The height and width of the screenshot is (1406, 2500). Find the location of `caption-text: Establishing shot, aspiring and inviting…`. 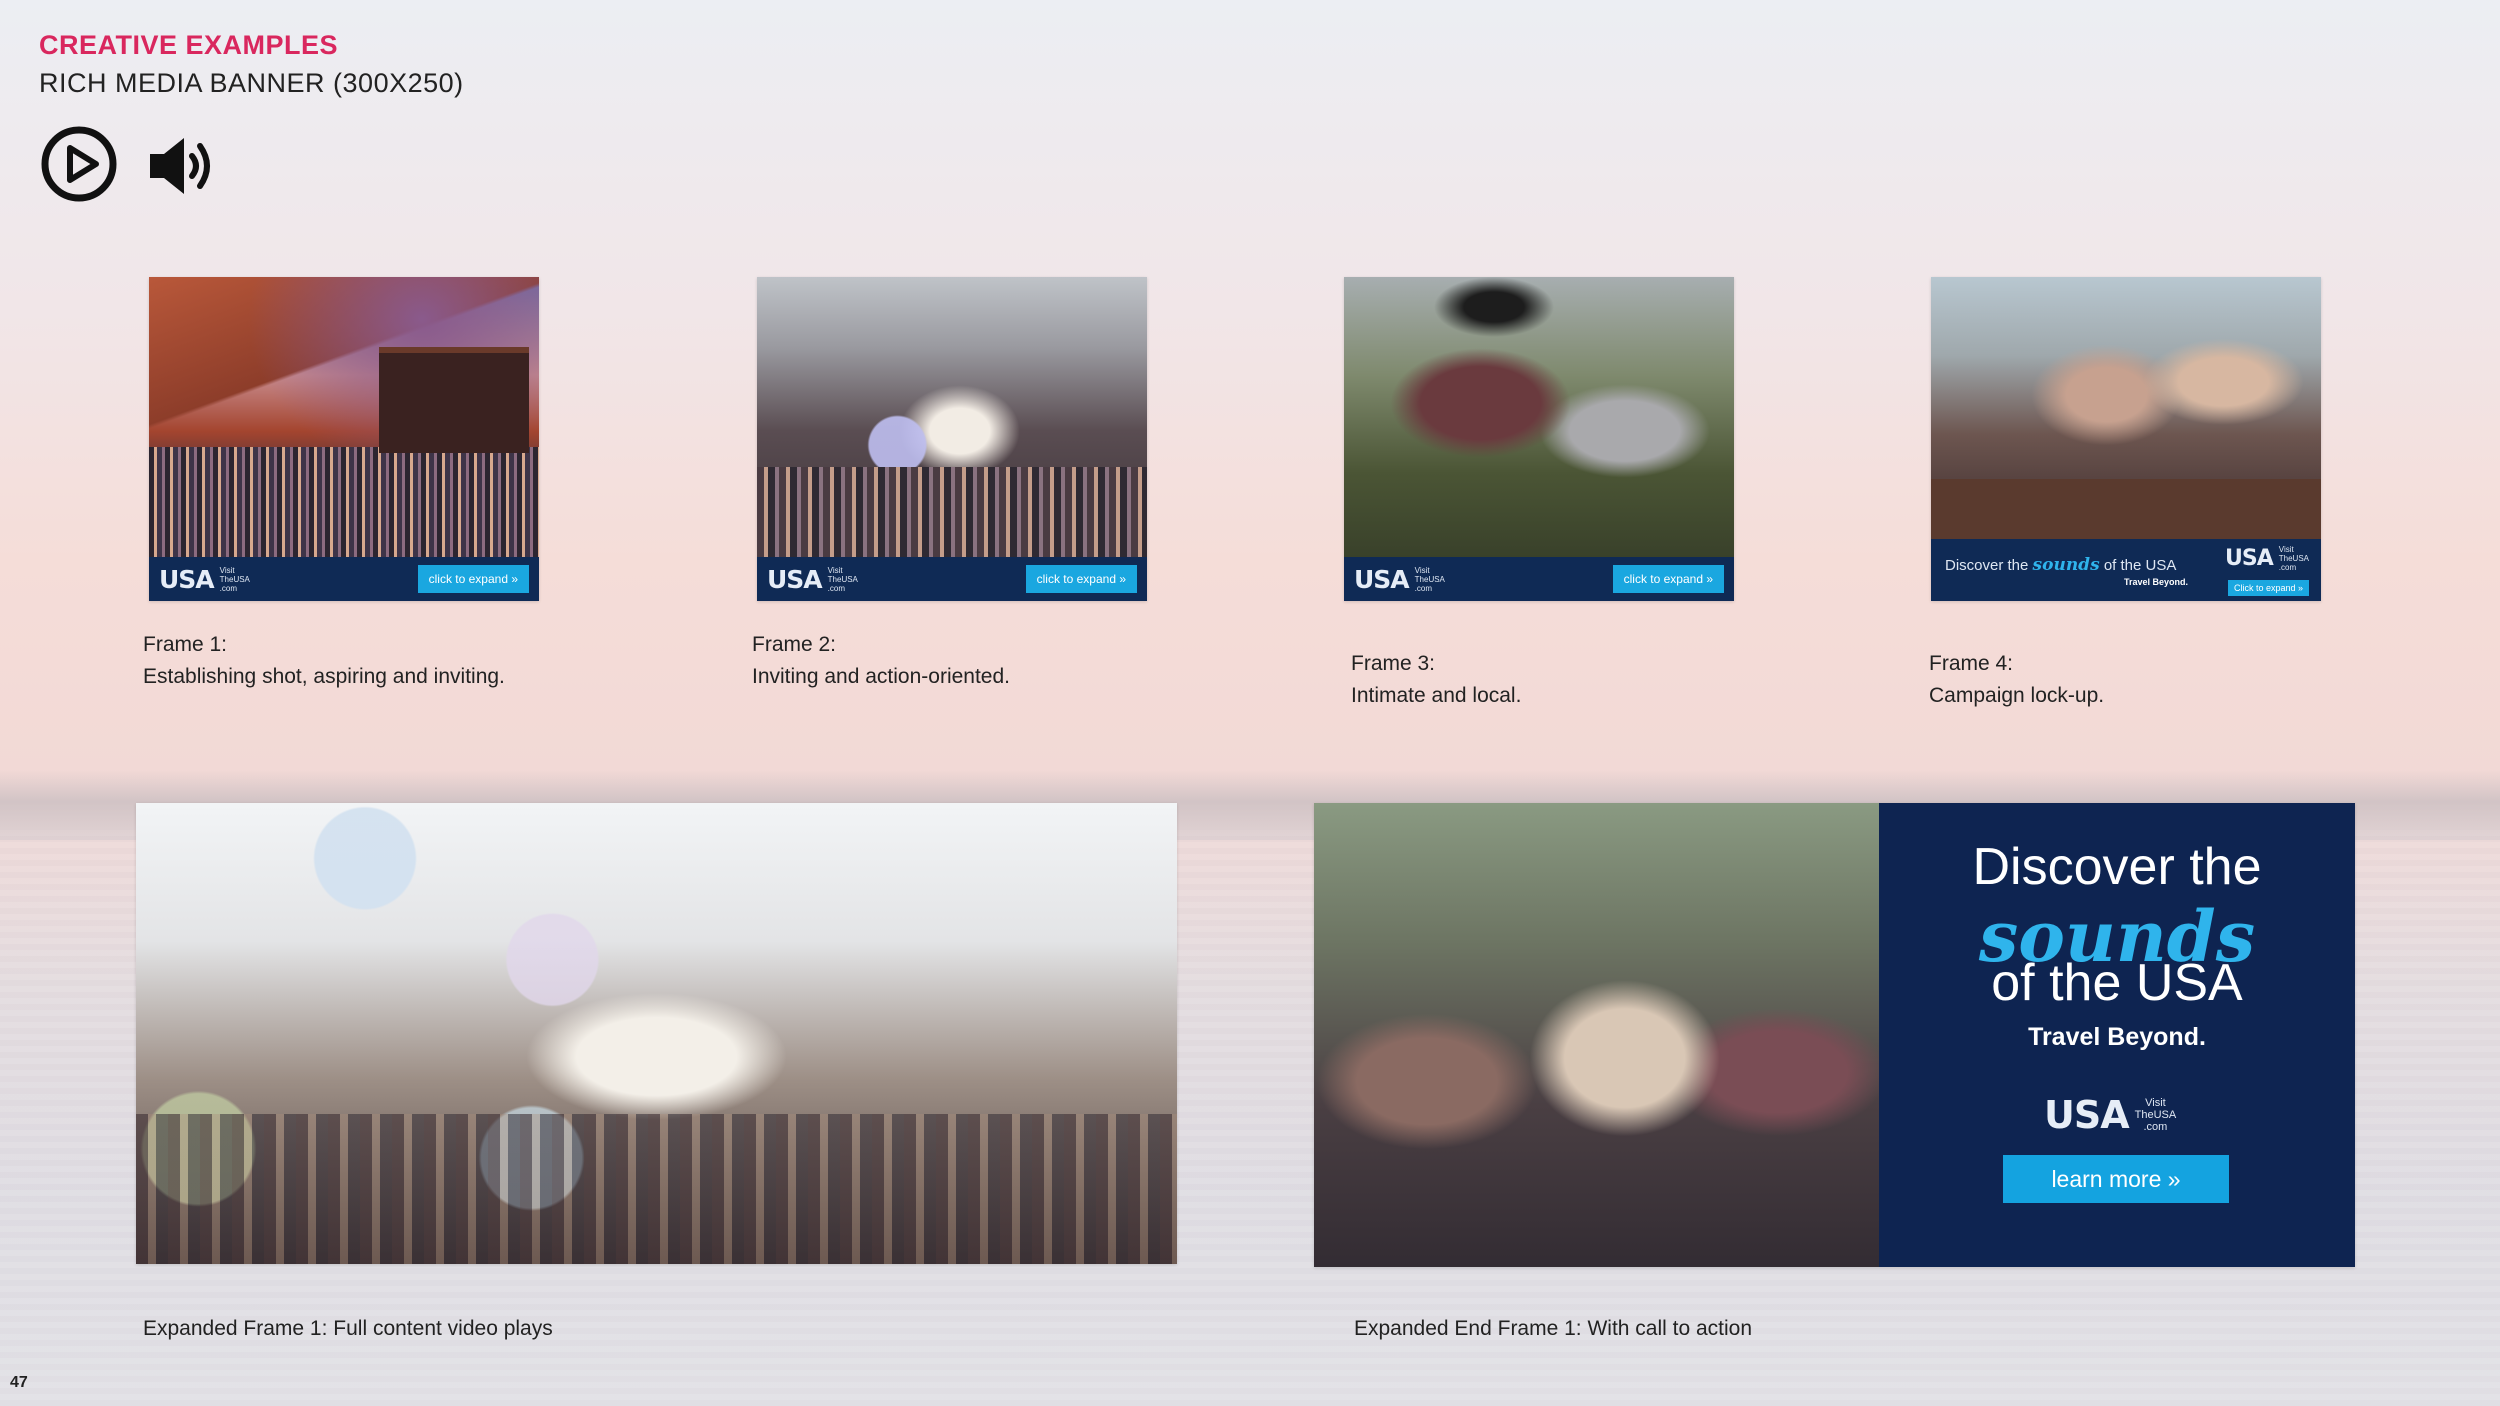

caption-text: Establishing shot, aspiring and inviting… is located at coordinates (324, 676).